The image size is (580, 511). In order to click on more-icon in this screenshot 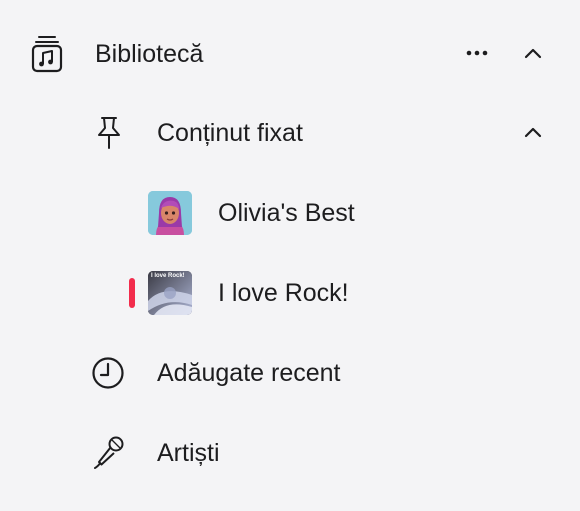, I will do `click(477, 53)`.